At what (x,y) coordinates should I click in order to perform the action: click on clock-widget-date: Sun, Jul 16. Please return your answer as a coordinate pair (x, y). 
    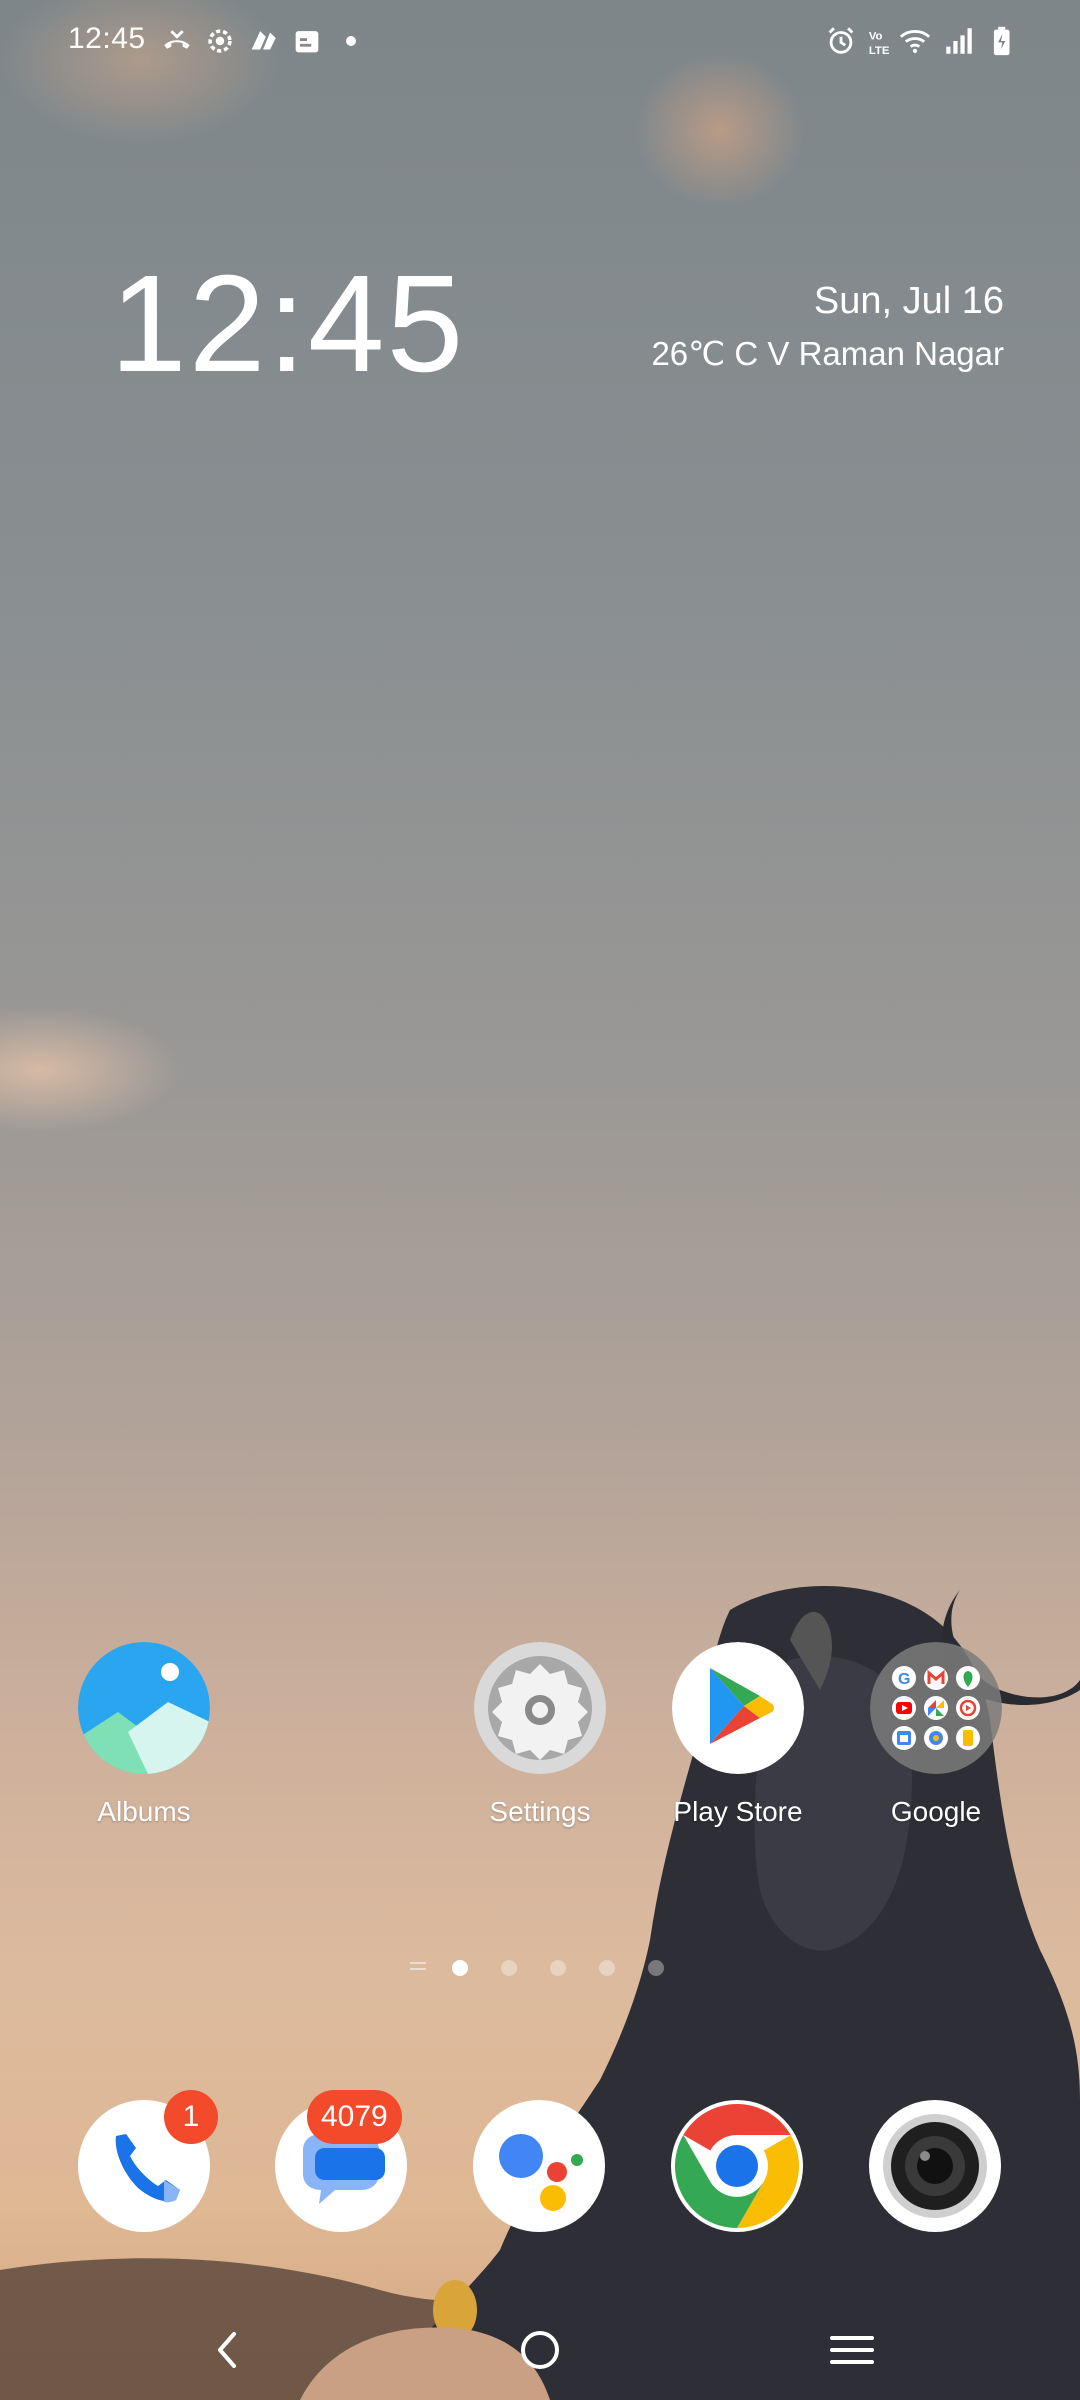
    Looking at the image, I should click on (909, 301).